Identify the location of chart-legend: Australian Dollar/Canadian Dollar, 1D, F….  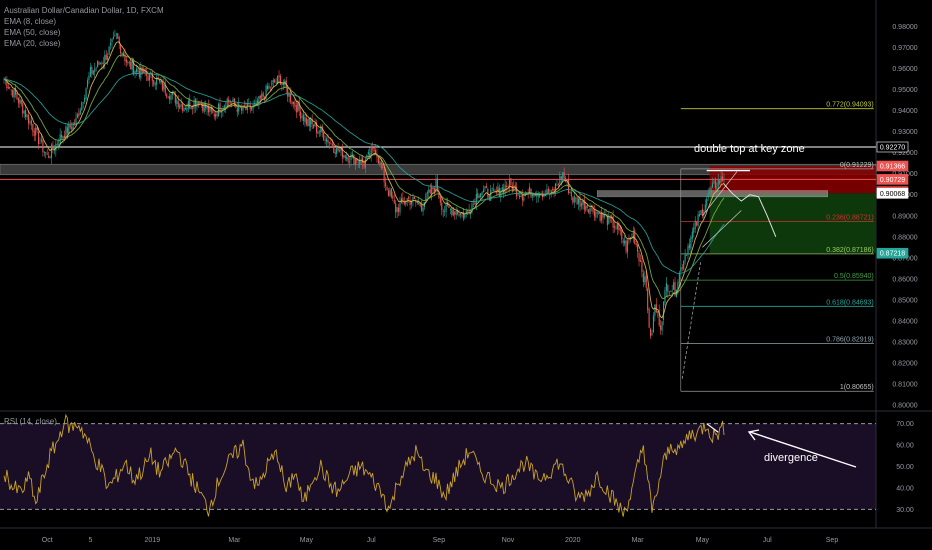
(84, 27).